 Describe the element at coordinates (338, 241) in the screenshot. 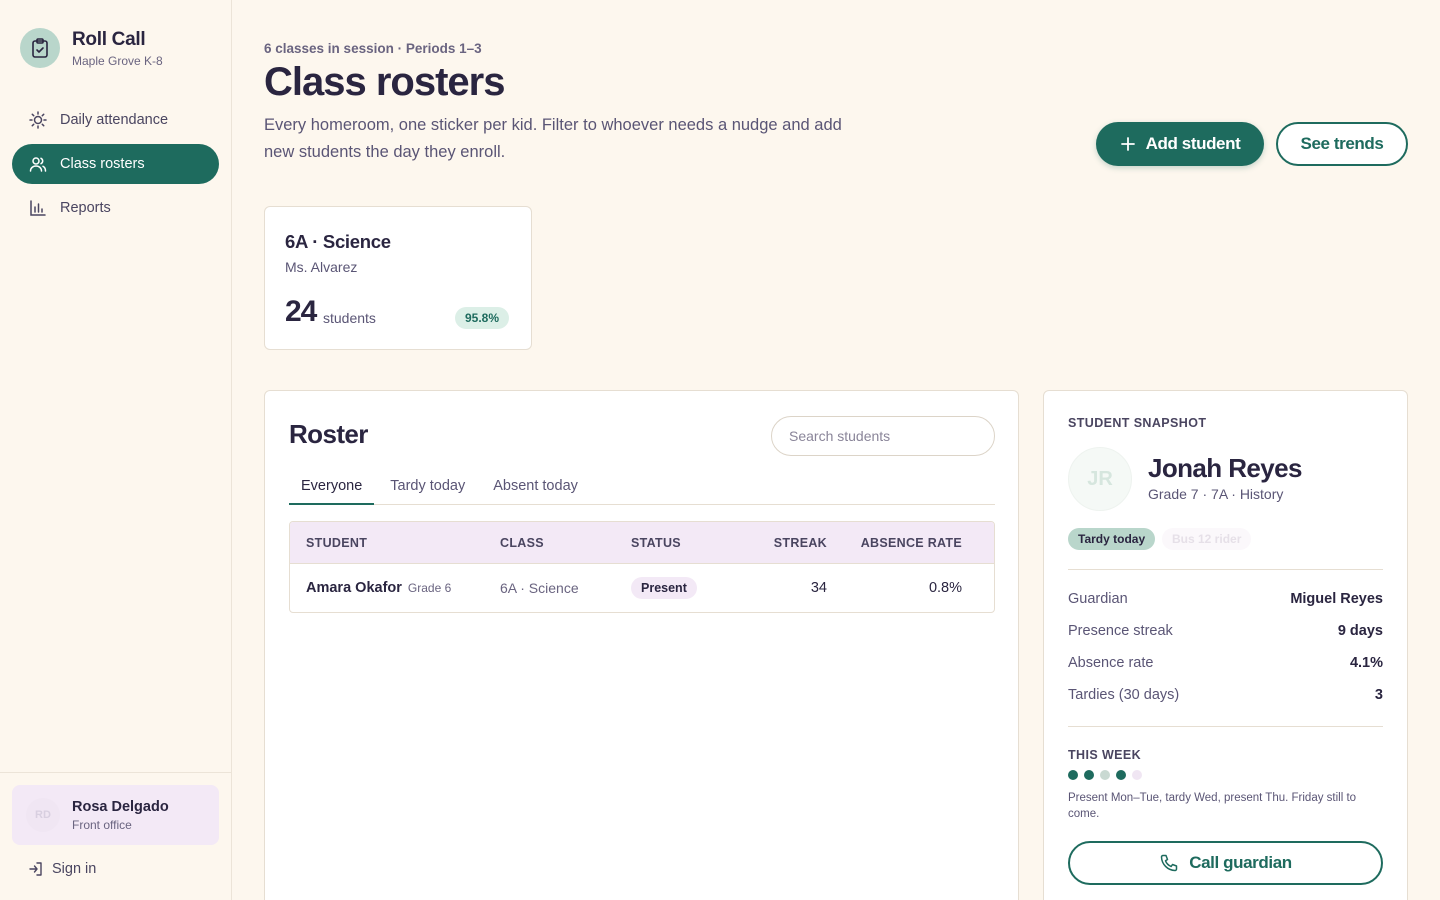

I see `class-name: 6A · Science` at that location.